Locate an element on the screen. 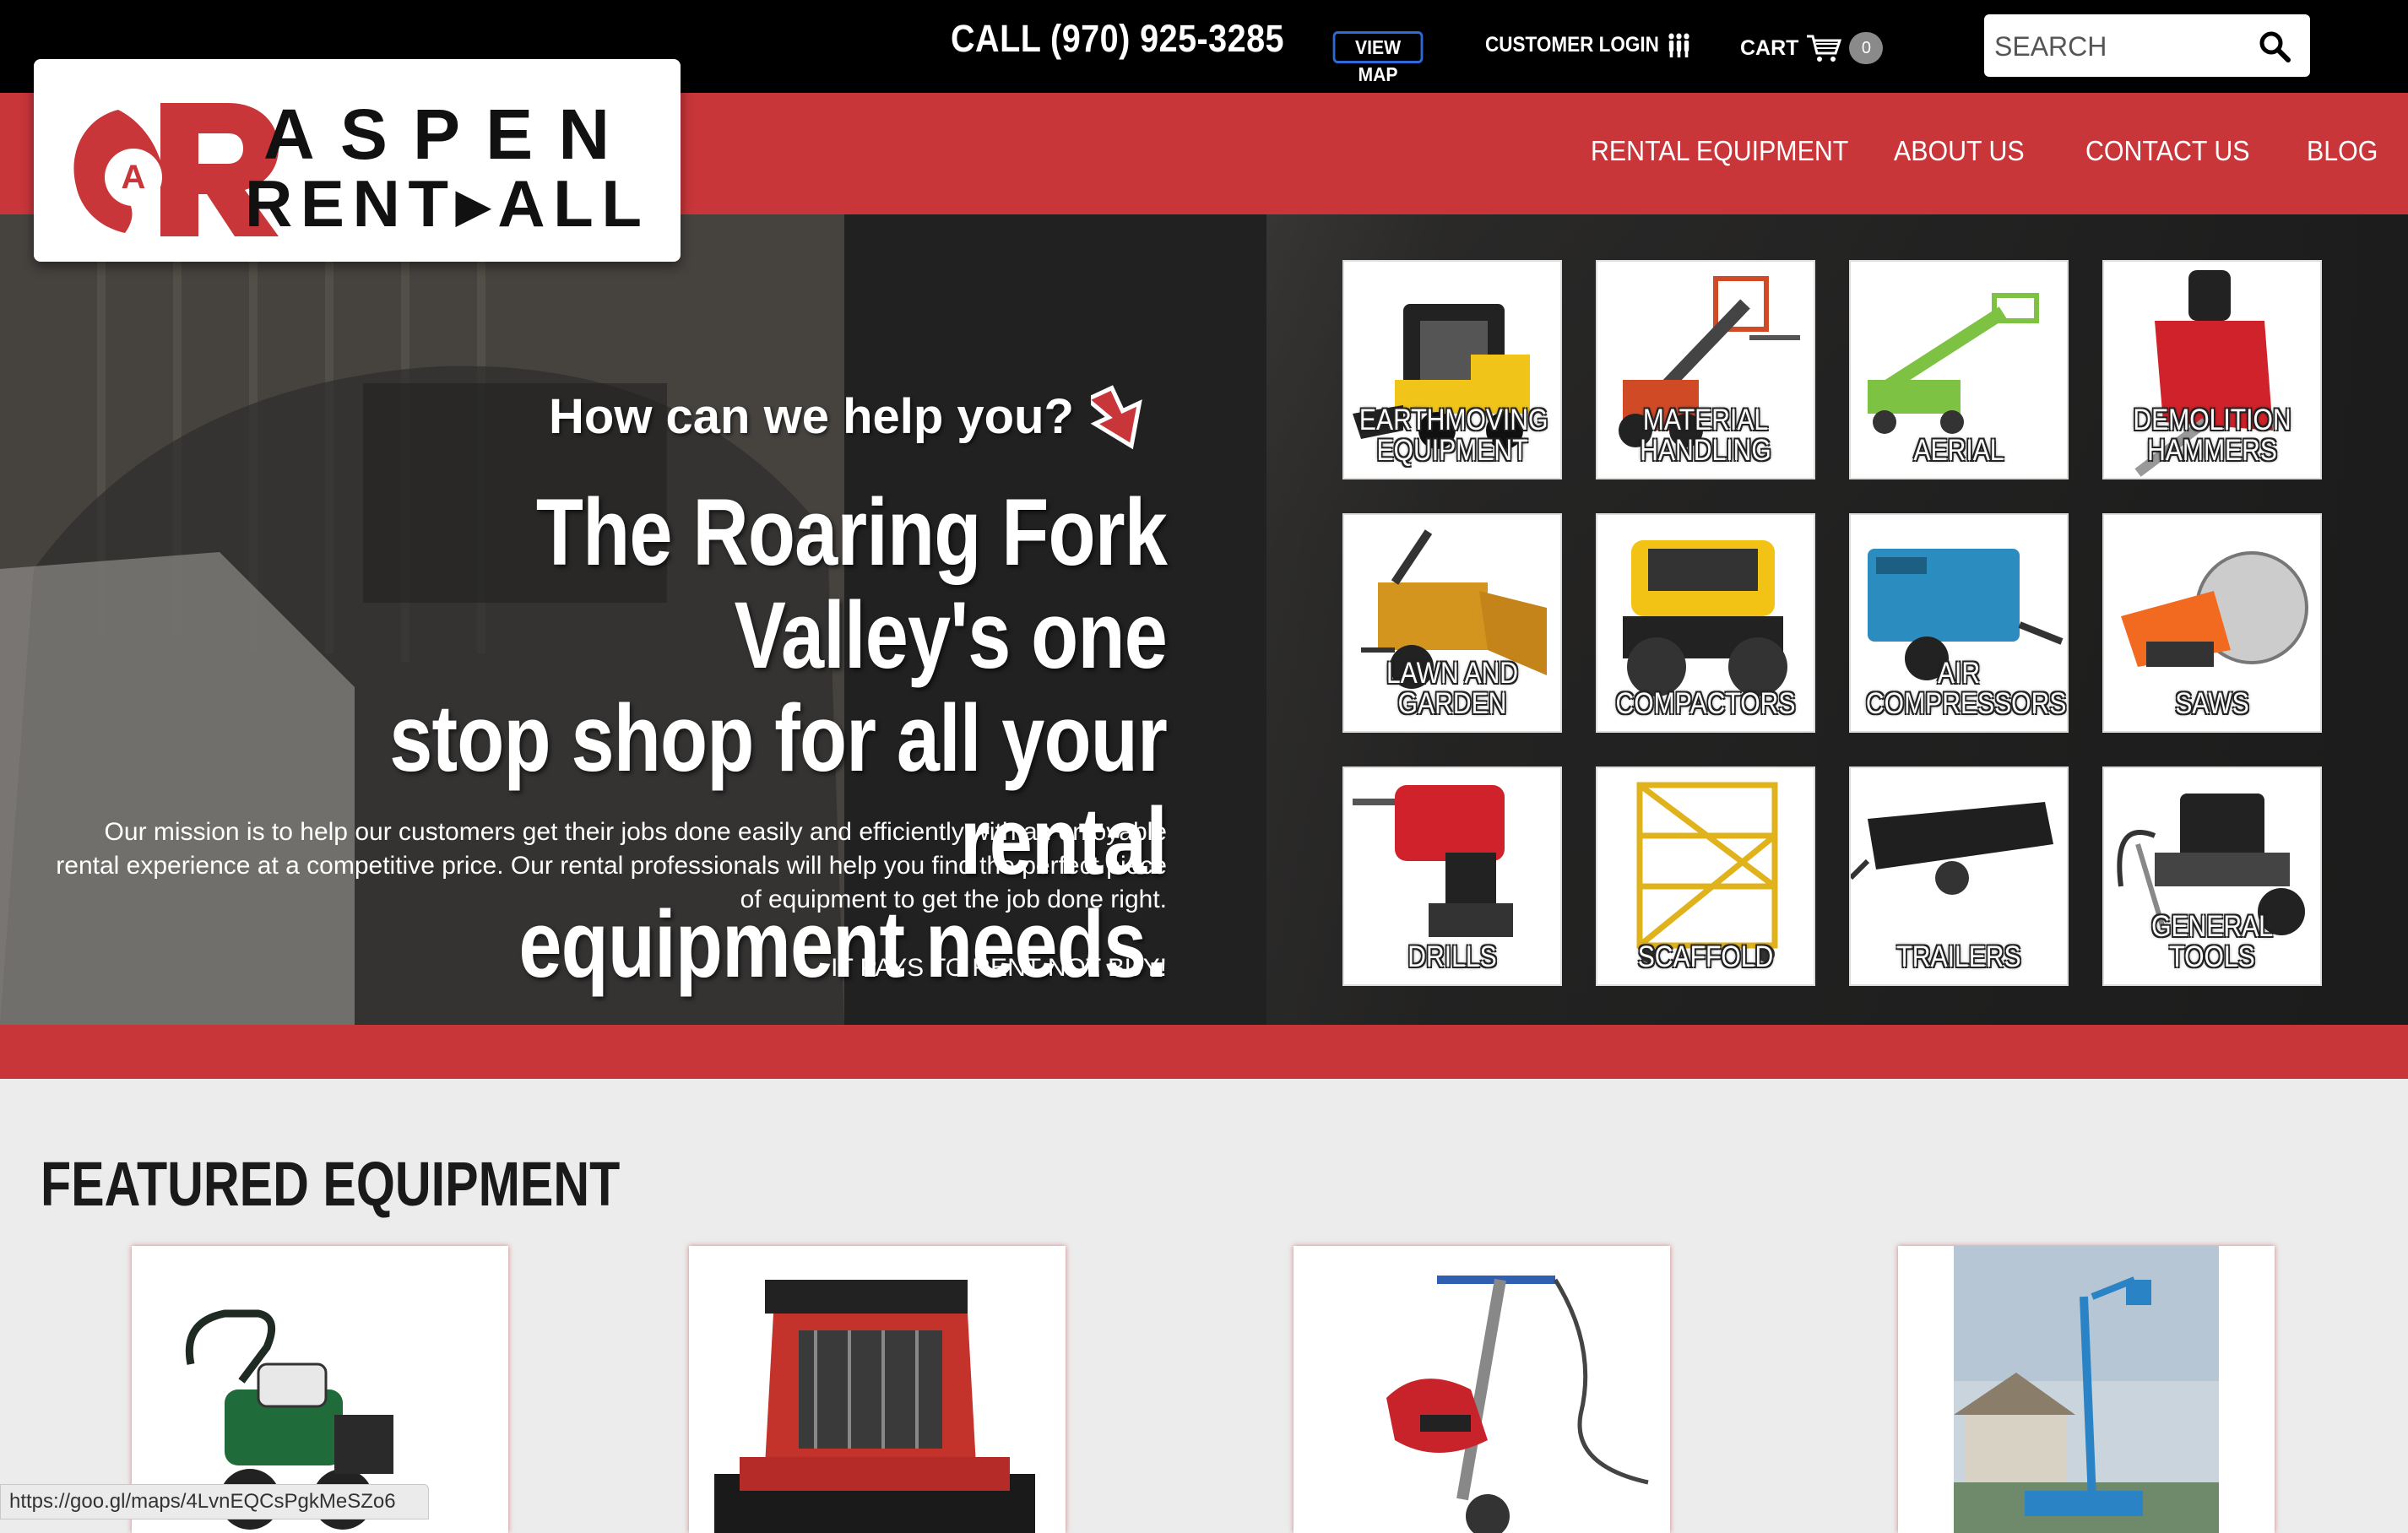 The image size is (2408, 1533). category-label: EARTHMOVING EQUIPMENT is located at coordinates (1453, 435).